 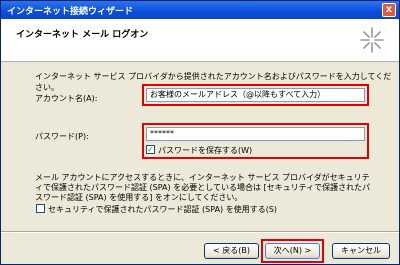 I want to click on save-password-checkbox: ✓, so click(x=150, y=149).